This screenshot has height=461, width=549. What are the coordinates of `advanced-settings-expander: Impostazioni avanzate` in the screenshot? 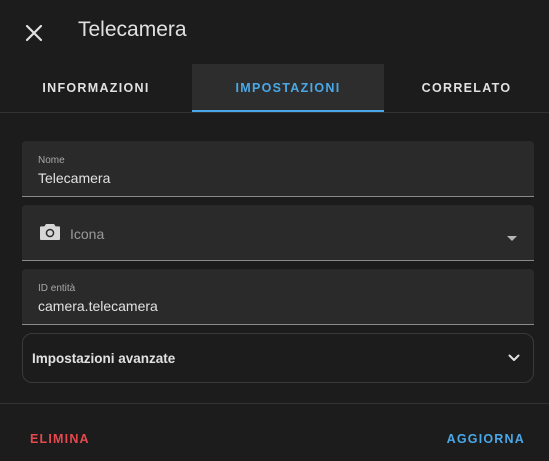 It's located at (278, 358).